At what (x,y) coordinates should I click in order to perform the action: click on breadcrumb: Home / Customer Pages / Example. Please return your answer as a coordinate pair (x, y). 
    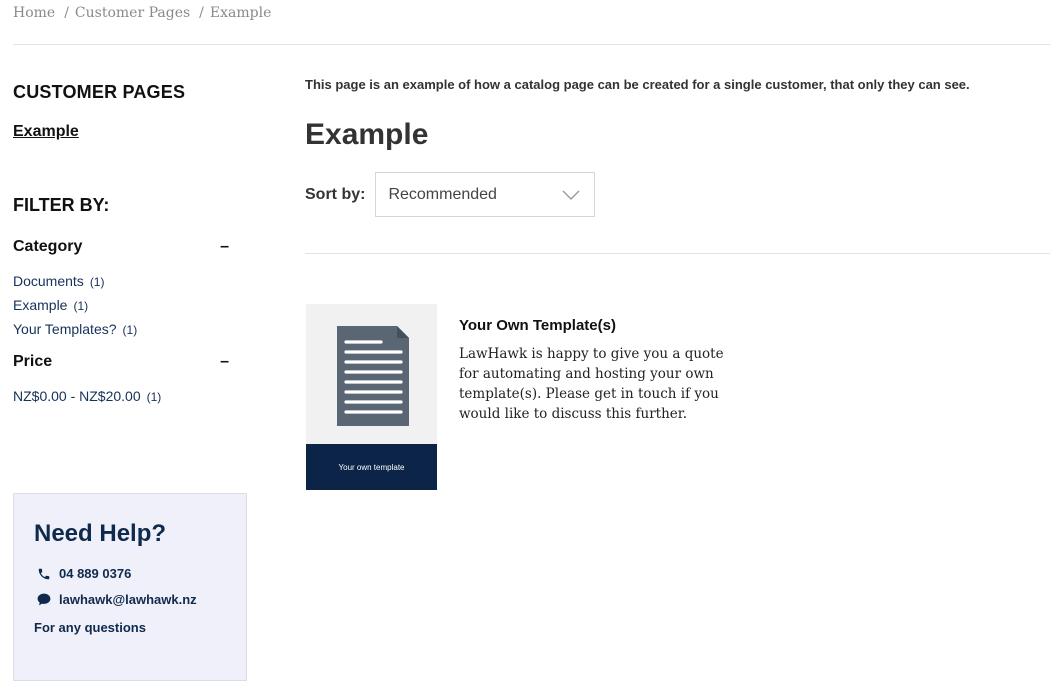
    Looking at the image, I should click on (142, 13).